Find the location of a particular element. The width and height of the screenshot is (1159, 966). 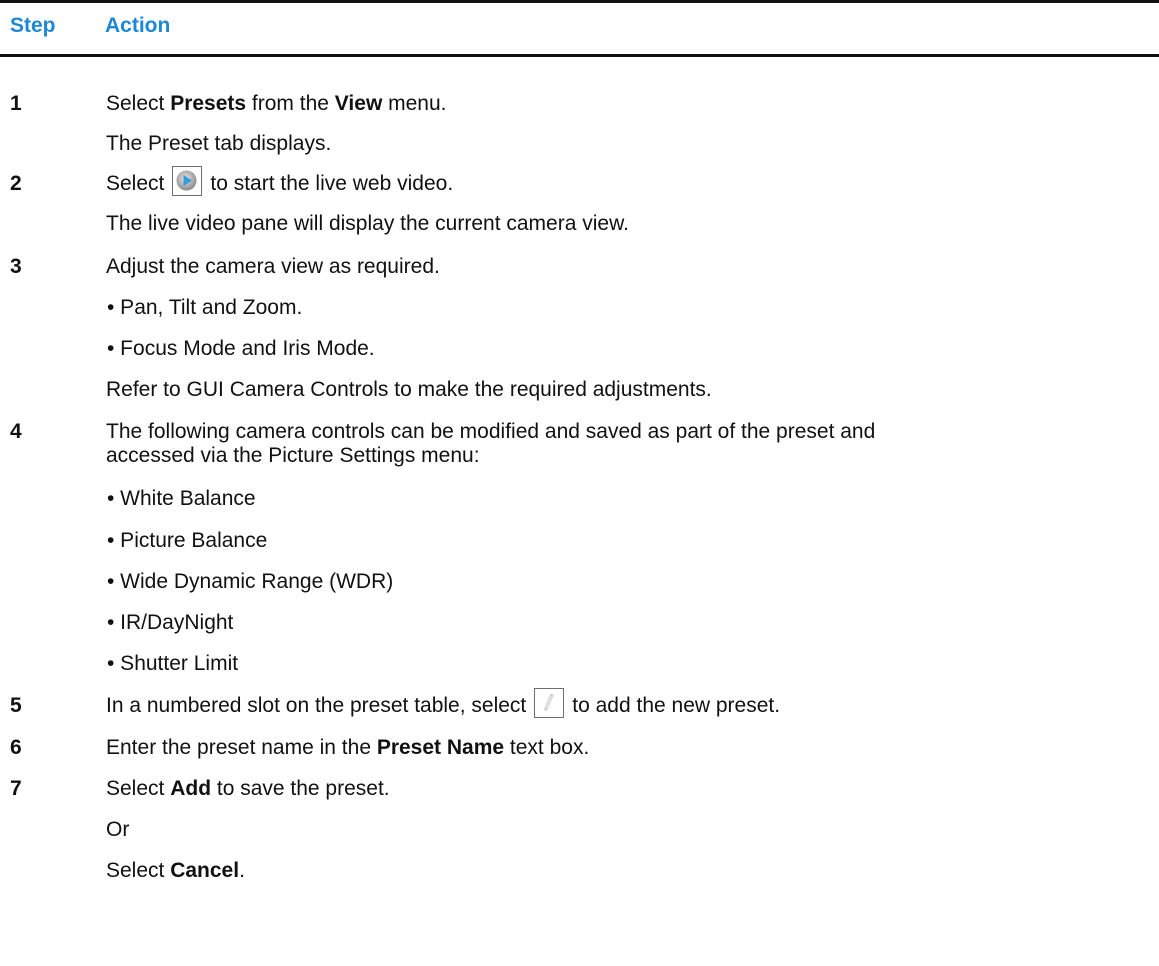

step-text: Select to start the live web video. is located at coordinates (279, 181).